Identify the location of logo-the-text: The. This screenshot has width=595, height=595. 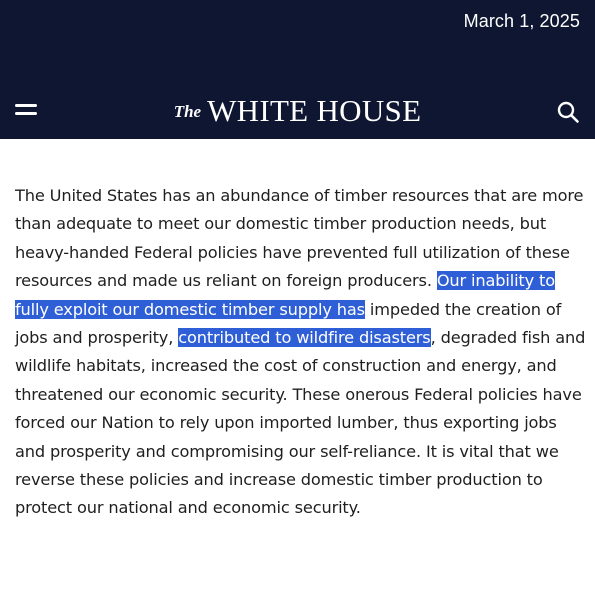
(187, 111).